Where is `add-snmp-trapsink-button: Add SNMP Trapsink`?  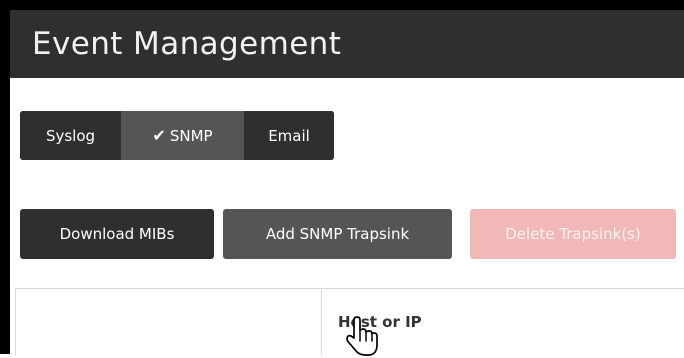 add-snmp-trapsink-button: Add SNMP Trapsink is located at coordinates (337, 234).